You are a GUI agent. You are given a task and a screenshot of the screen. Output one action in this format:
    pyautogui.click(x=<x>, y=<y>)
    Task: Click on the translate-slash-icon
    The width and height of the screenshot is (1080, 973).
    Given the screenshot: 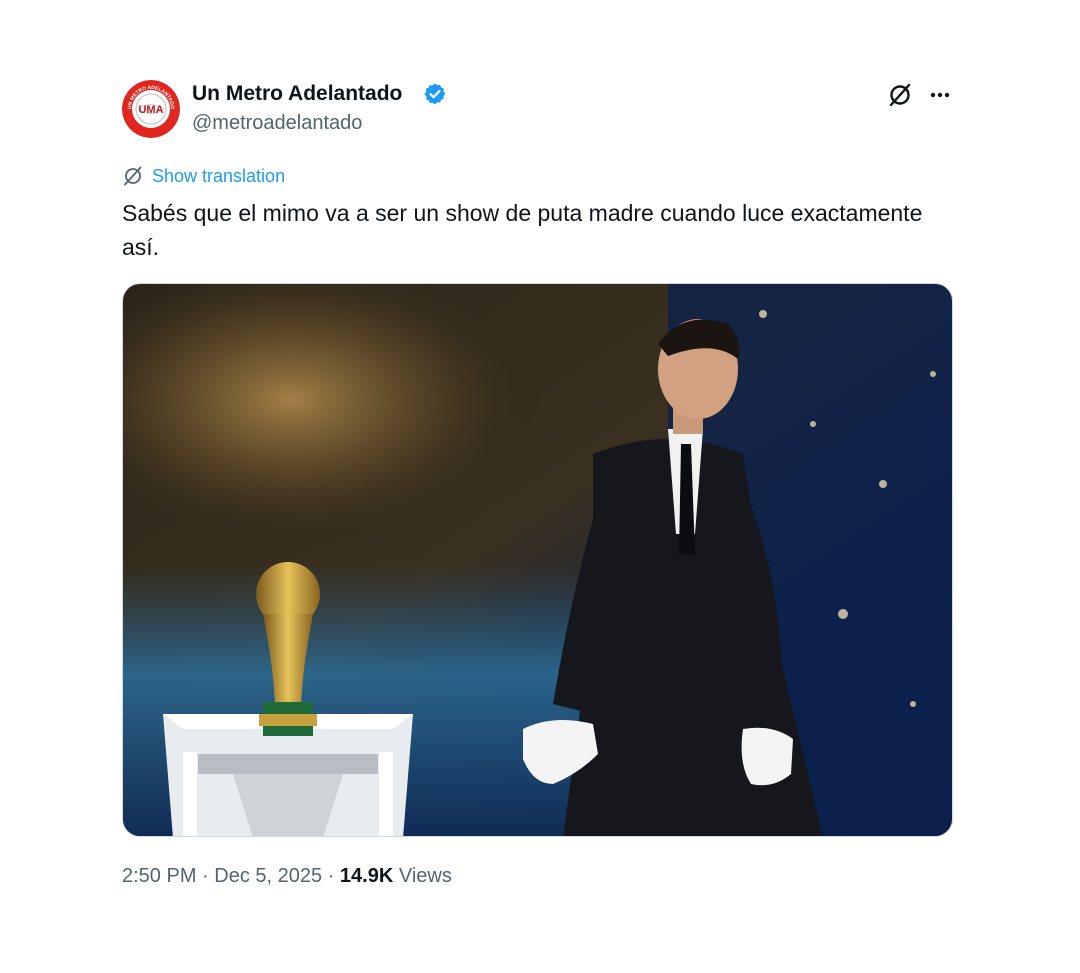 What is the action you would take?
    pyautogui.click(x=133, y=176)
    